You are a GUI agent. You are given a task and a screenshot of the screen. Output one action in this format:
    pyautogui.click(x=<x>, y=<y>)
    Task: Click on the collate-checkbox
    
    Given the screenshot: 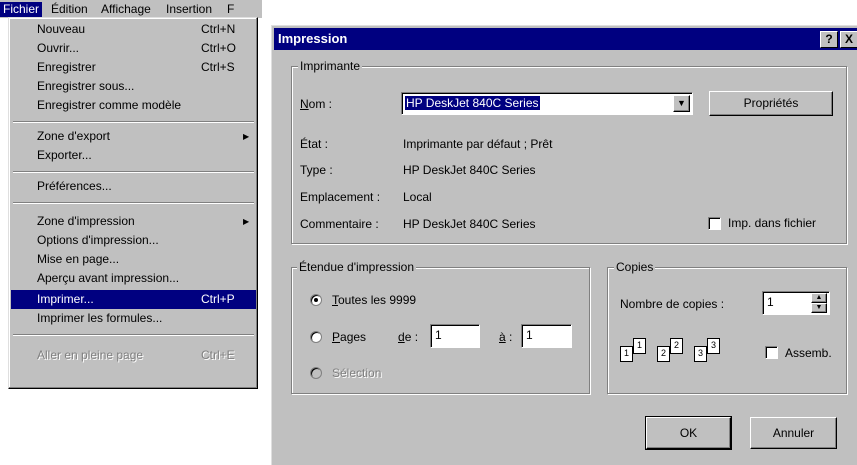 What is the action you would take?
    pyautogui.click(x=771, y=352)
    